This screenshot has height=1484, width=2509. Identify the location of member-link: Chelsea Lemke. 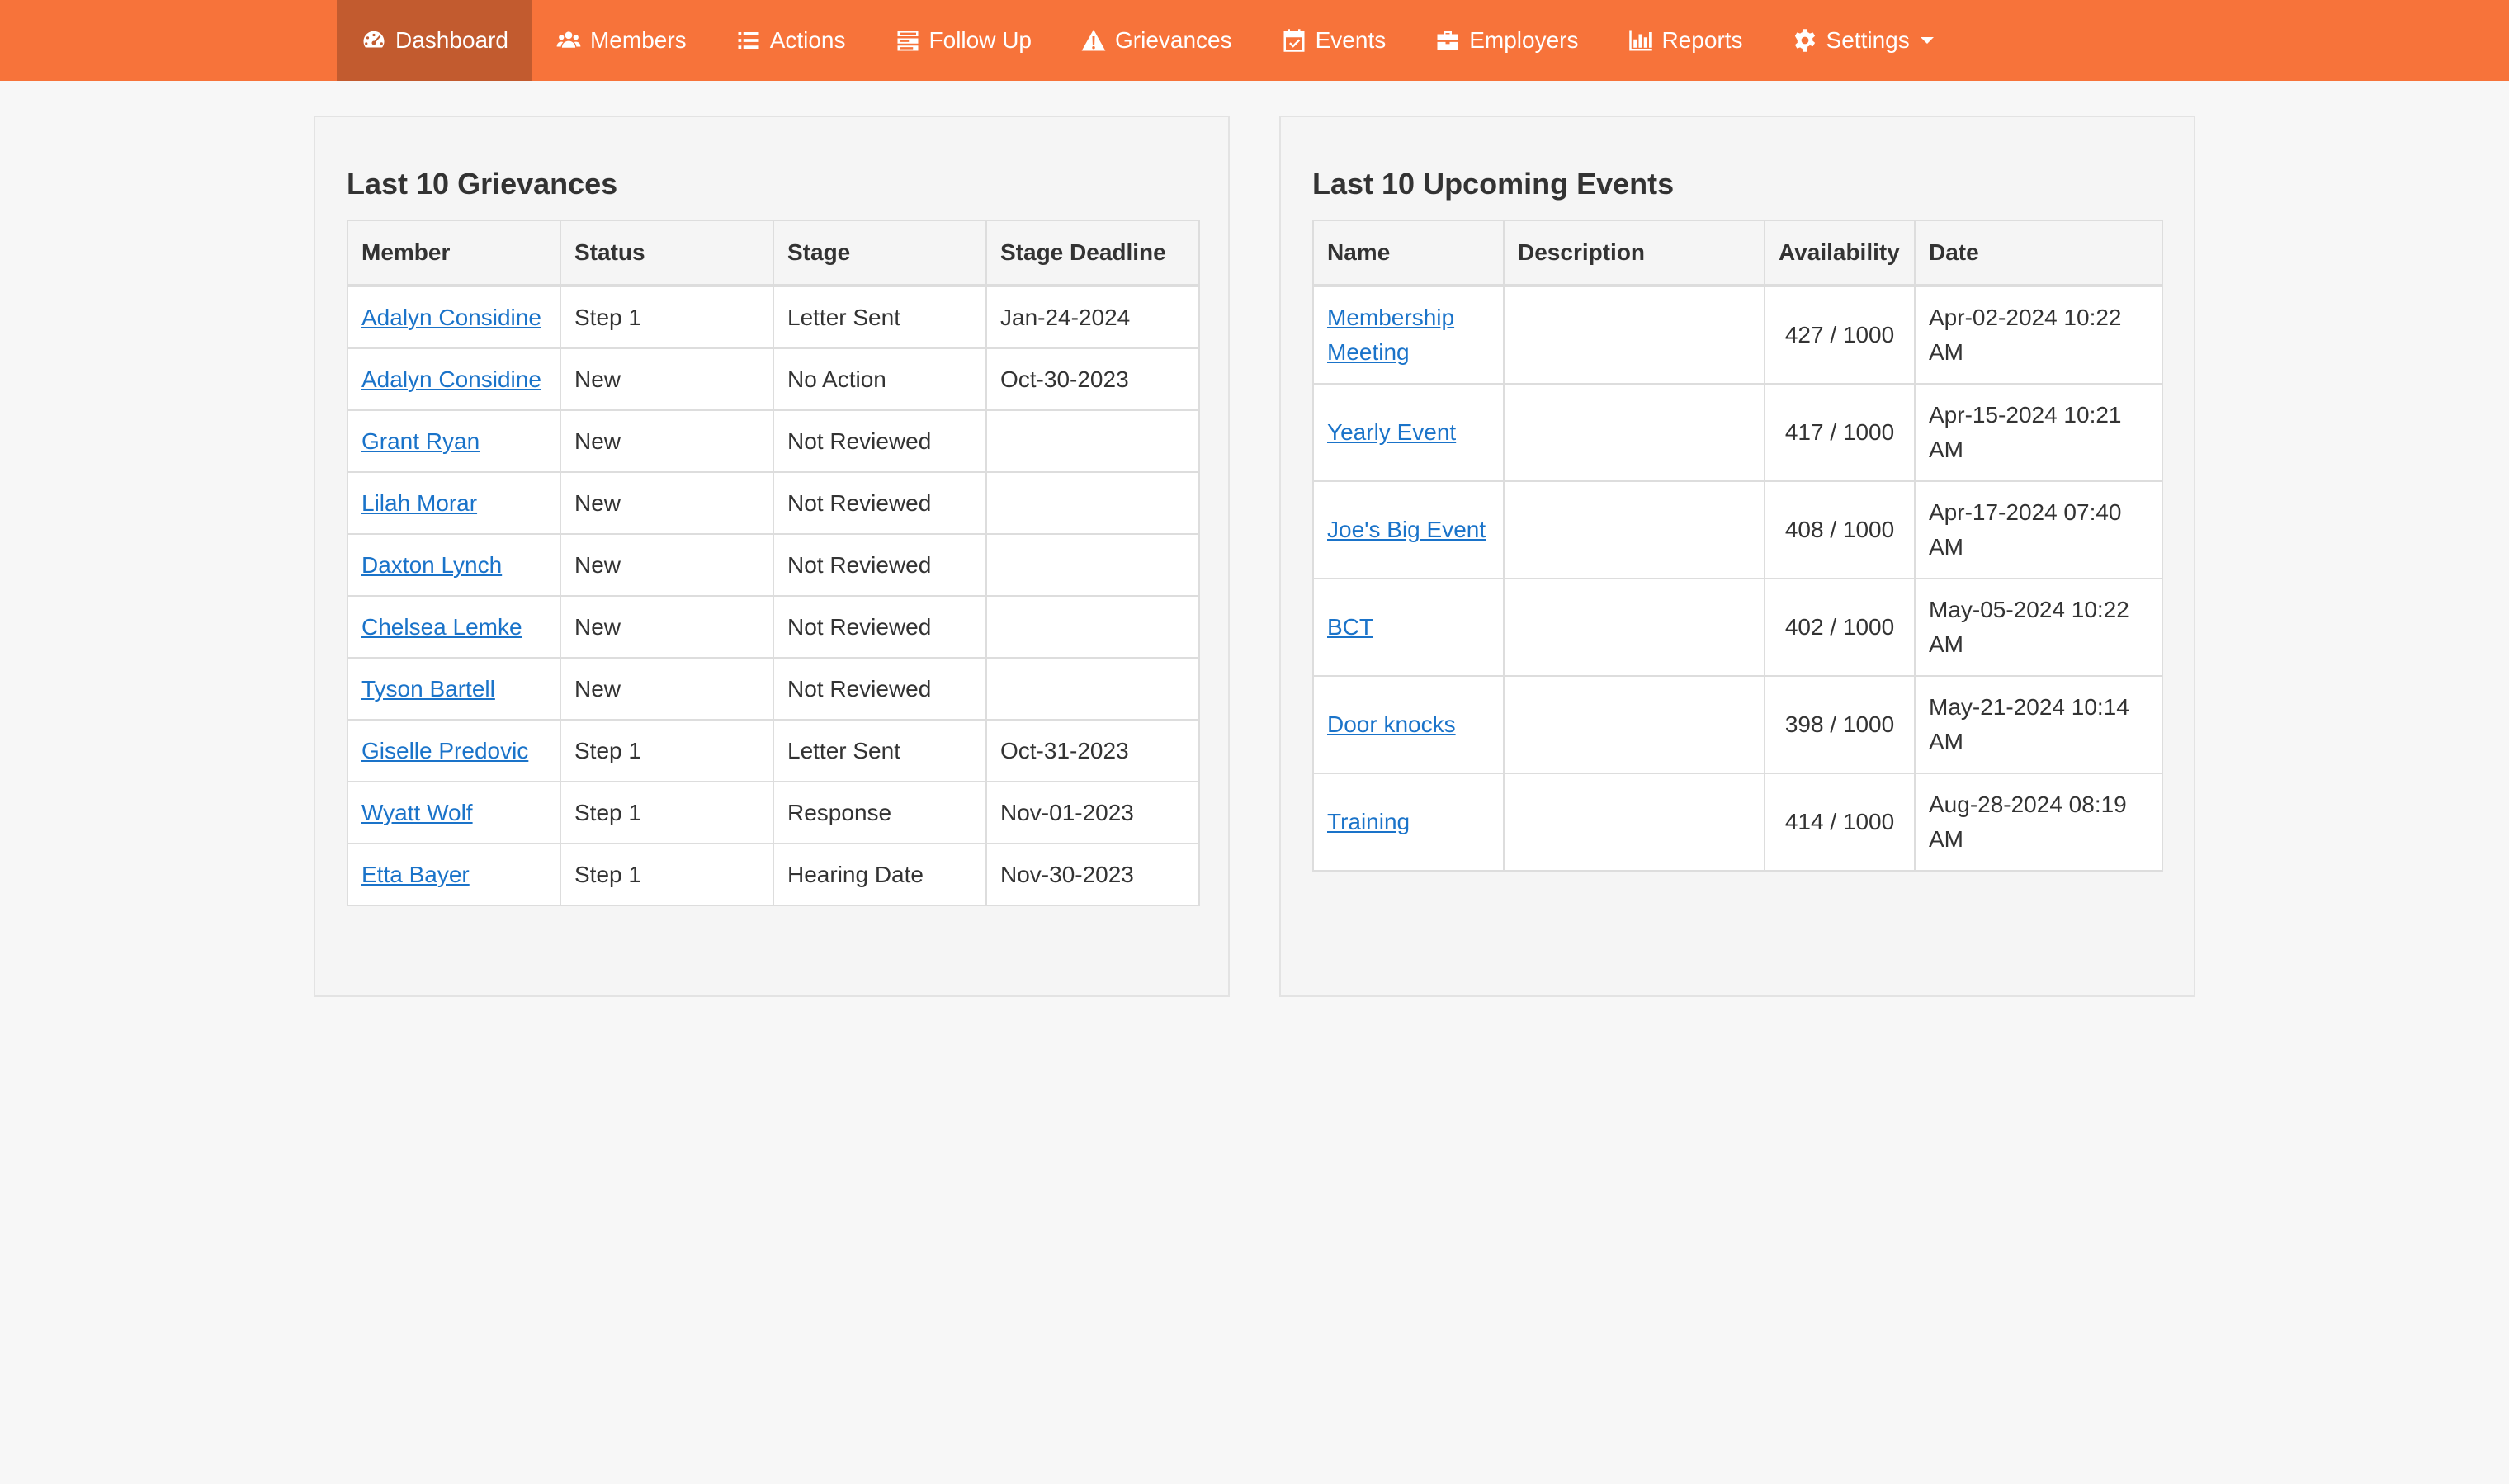
(442, 627).